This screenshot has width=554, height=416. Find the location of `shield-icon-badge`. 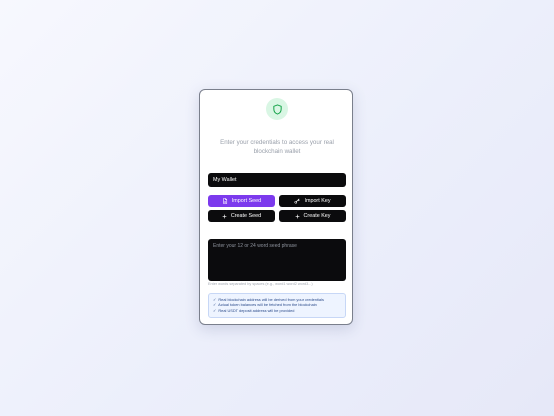

shield-icon-badge is located at coordinates (277, 109).